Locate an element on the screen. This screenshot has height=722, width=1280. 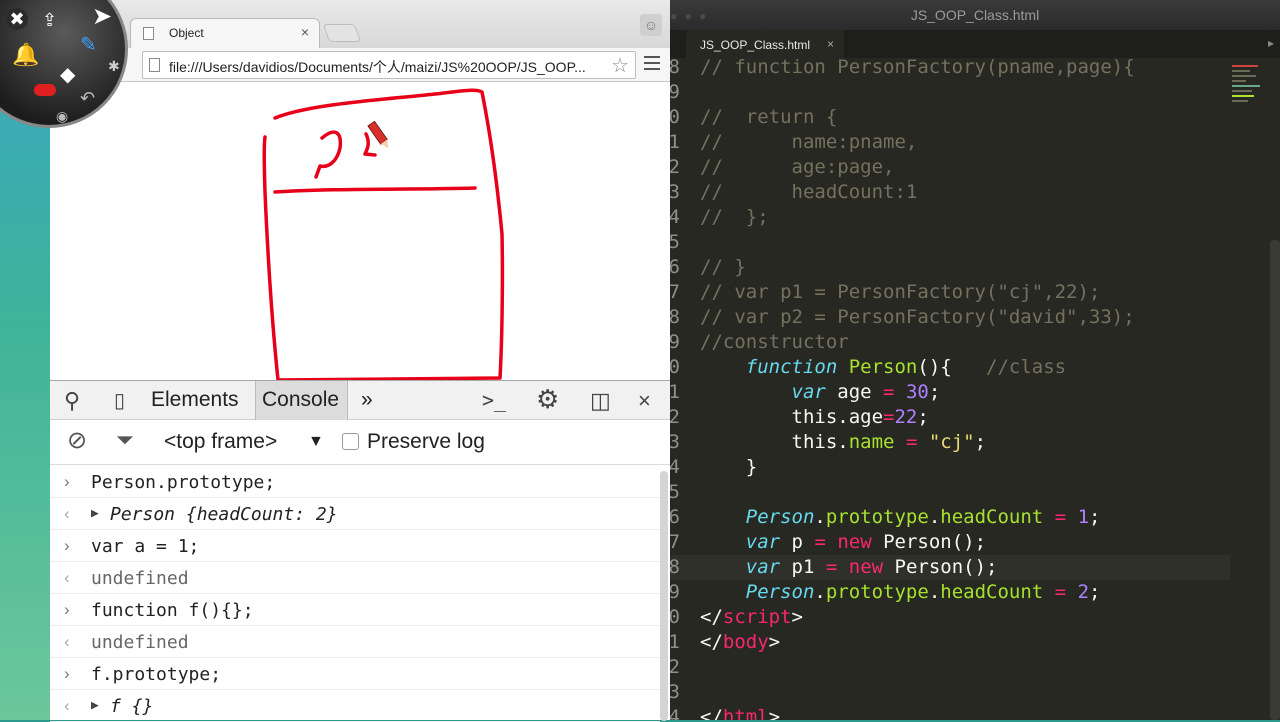
code-line: 9 is located at coordinates (675, 92).